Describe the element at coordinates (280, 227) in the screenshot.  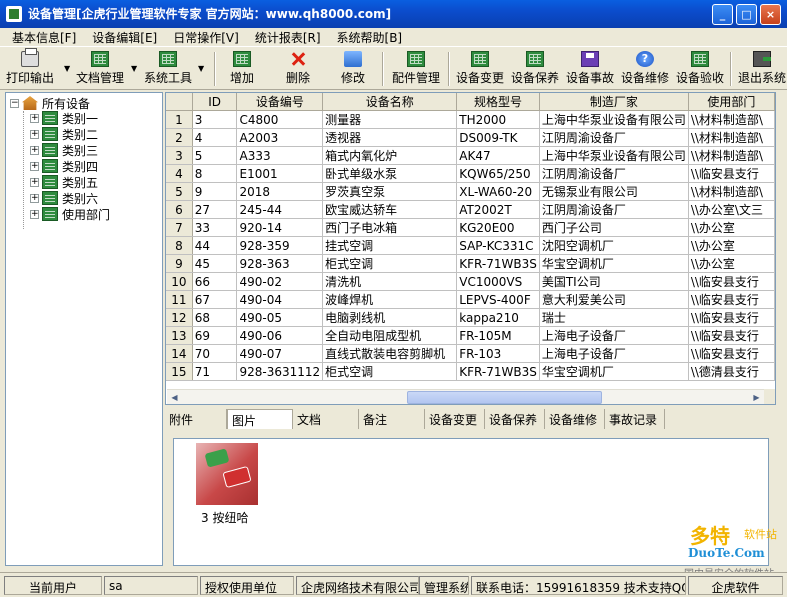
I see `table-cell: 920-14` at that location.